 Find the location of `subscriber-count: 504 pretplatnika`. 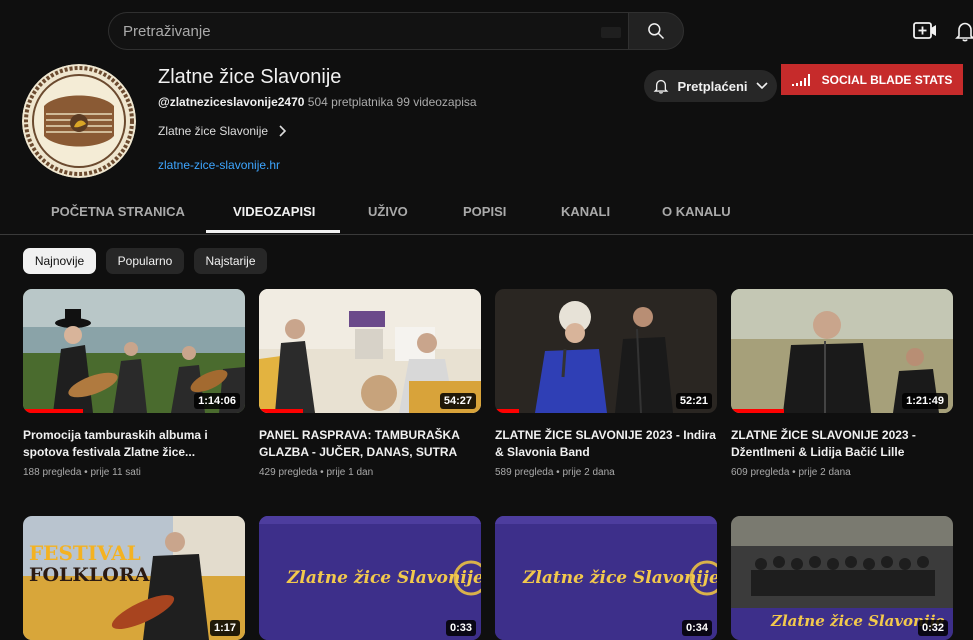

subscriber-count: 504 pretplatnika is located at coordinates (350, 102).